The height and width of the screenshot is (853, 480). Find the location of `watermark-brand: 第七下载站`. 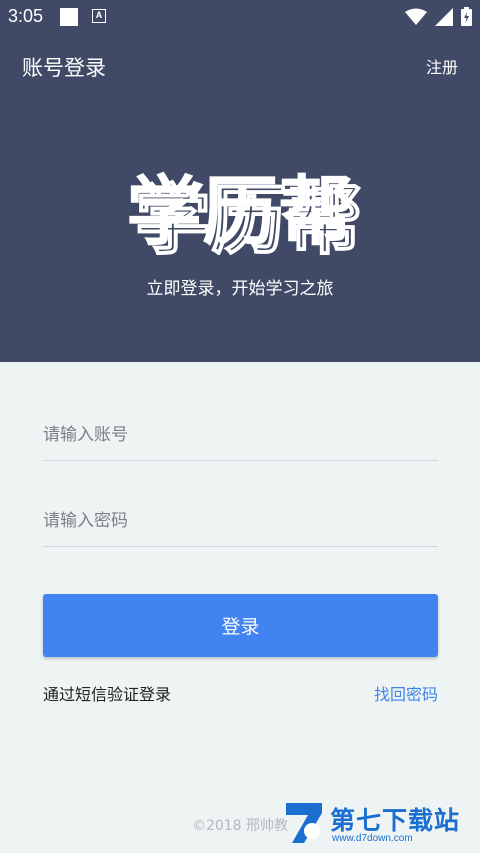

watermark-brand: 第七下载站 is located at coordinates (395, 820).